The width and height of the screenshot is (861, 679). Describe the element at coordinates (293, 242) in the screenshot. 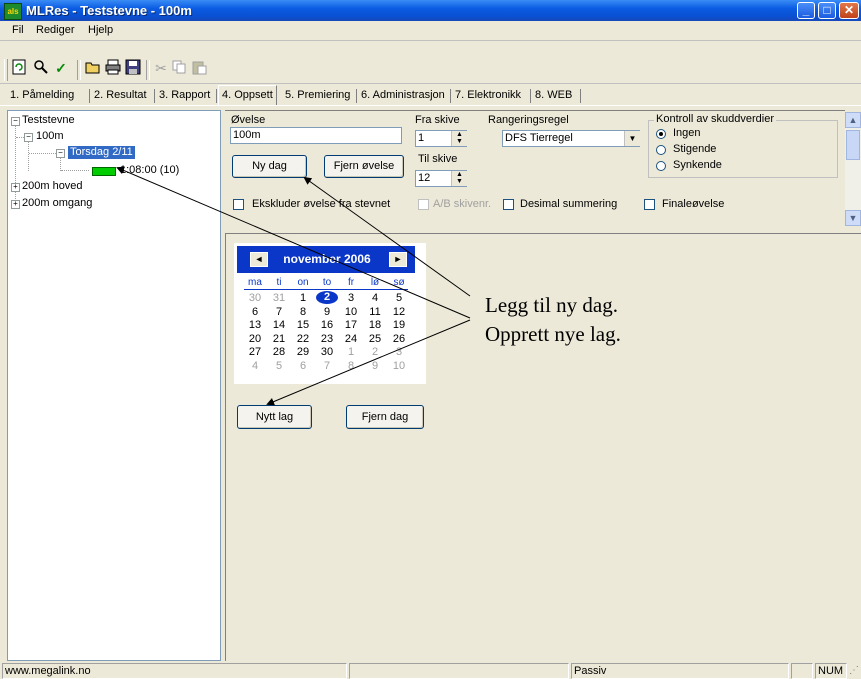

I see `arrow-to-tree-heat` at that location.